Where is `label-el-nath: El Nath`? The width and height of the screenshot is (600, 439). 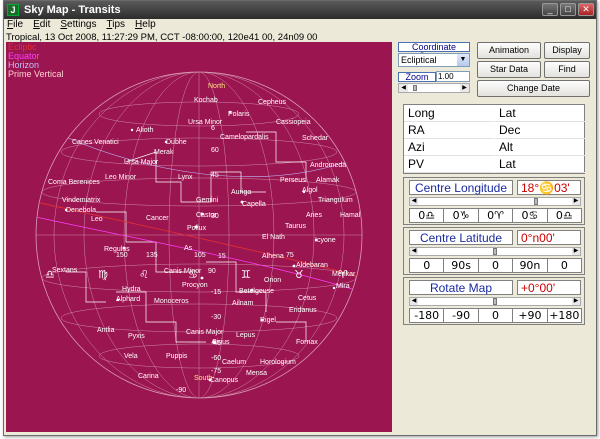 label-el-nath: El Nath is located at coordinates (273, 237).